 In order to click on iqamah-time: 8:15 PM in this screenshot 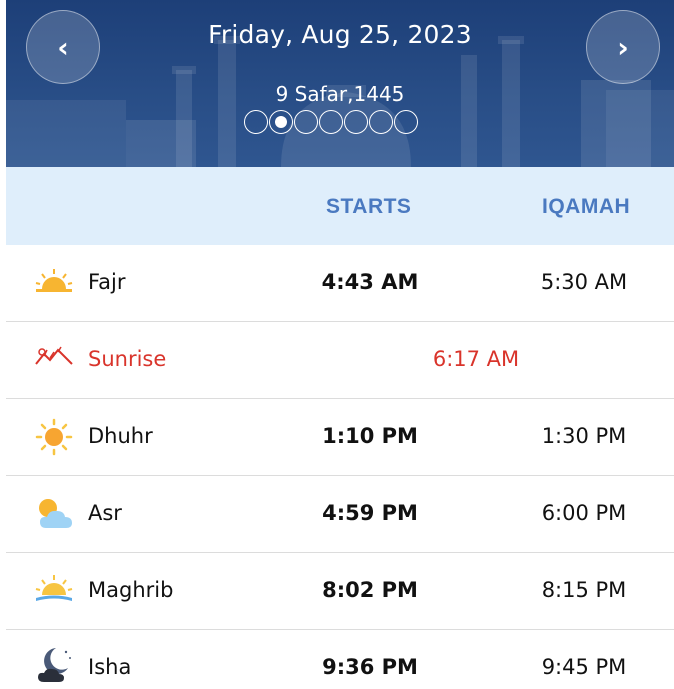, I will do `click(584, 590)`.